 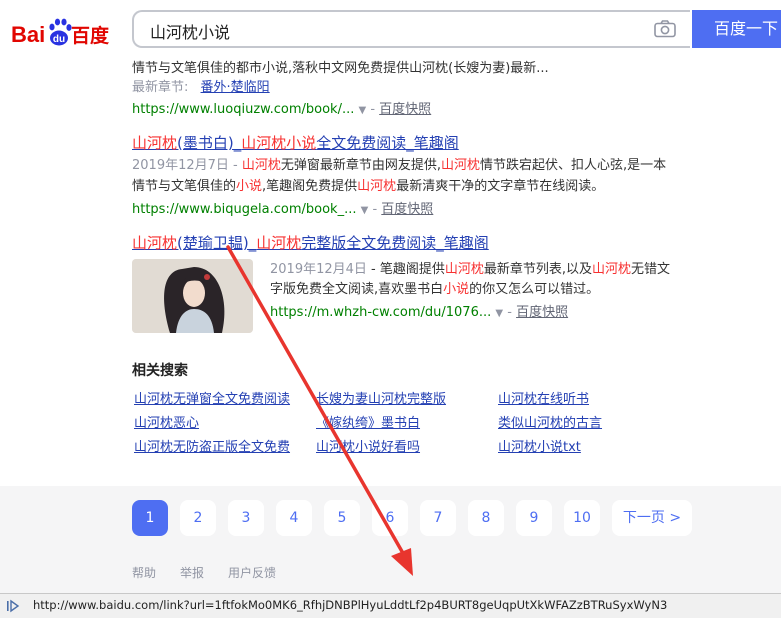 What do you see at coordinates (217, 243) in the screenshot?
I see `title-text: (楚瑜卫韫)_` at bounding box center [217, 243].